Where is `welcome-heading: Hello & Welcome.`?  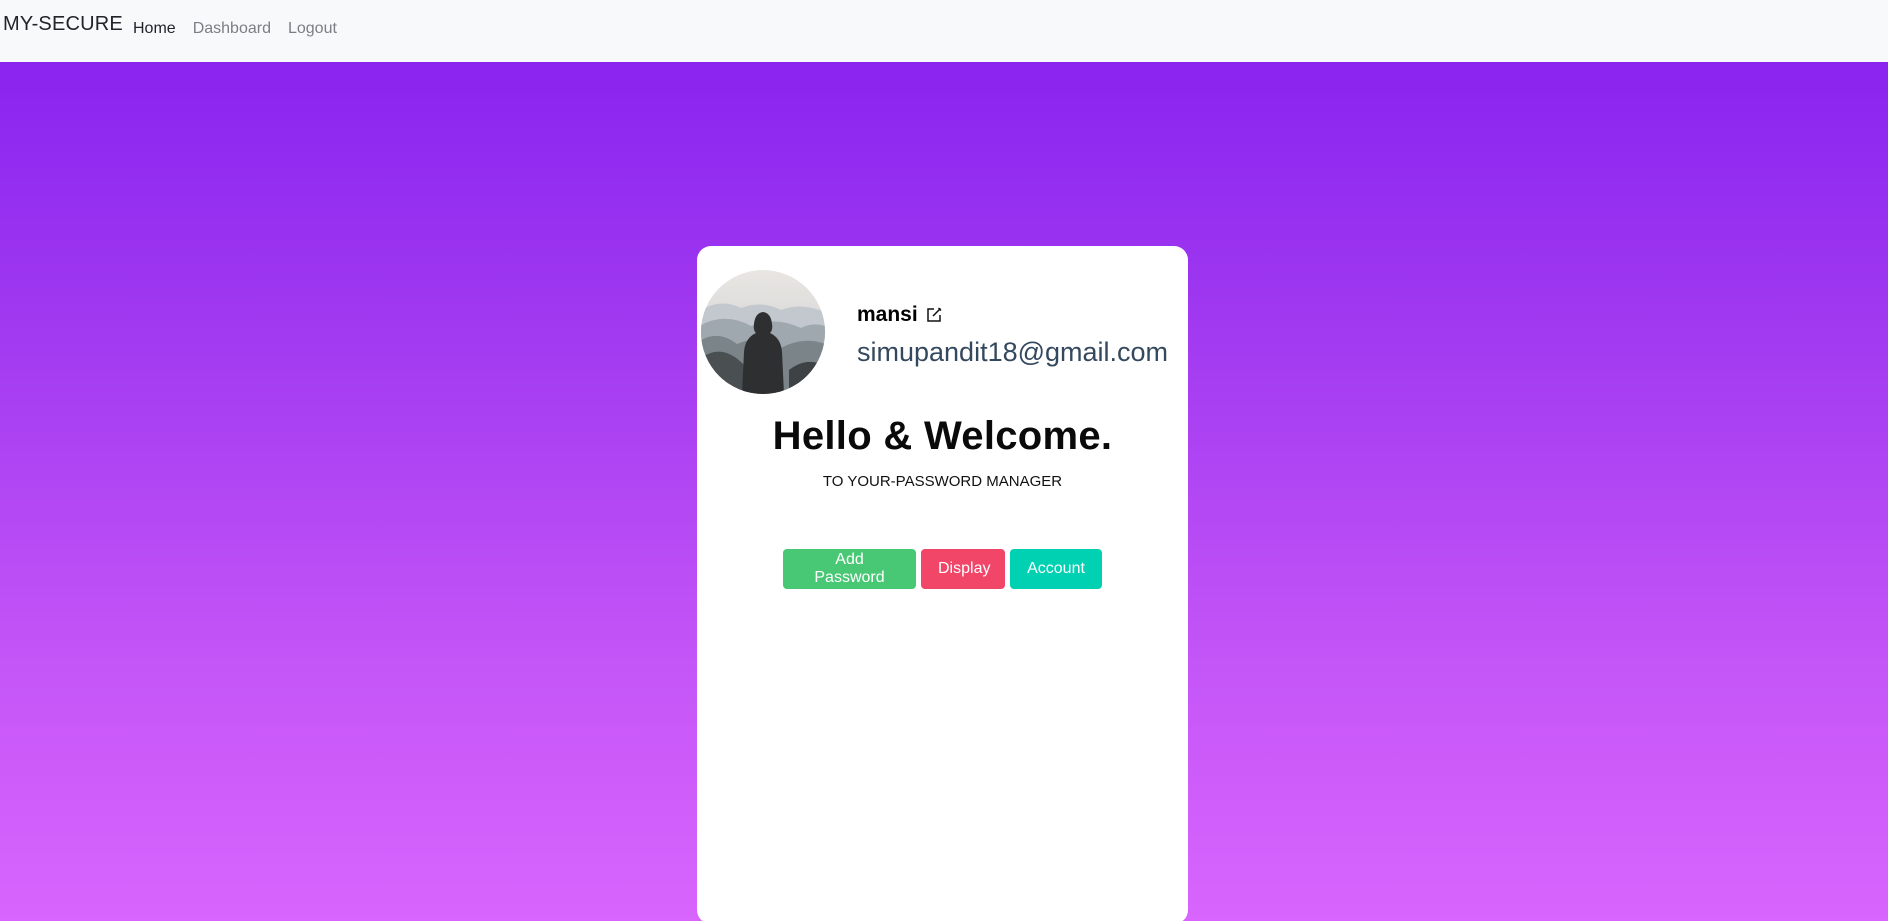
welcome-heading: Hello & Welcome. is located at coordinates (942, 436).